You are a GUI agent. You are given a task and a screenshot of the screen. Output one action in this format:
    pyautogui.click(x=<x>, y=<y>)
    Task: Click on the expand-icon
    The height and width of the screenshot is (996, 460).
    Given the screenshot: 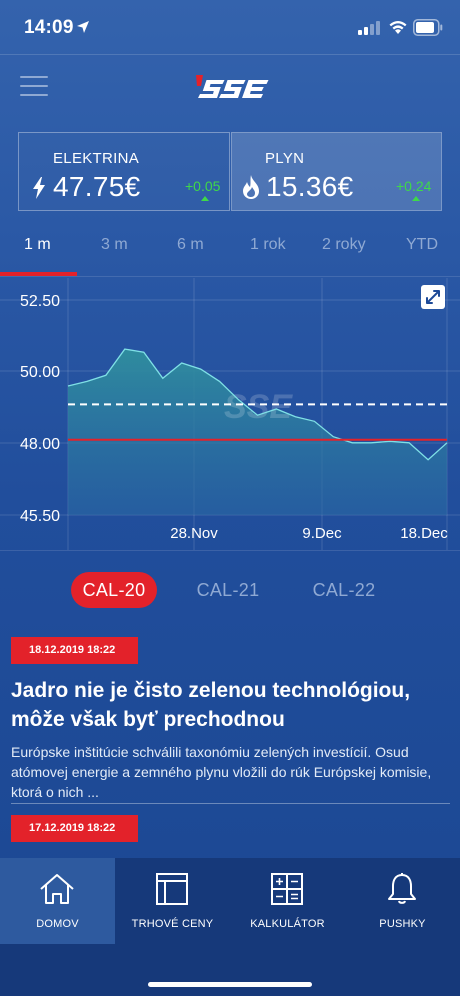 What is the action you would take?
    pyautogui.click(x=433, y=297)
    